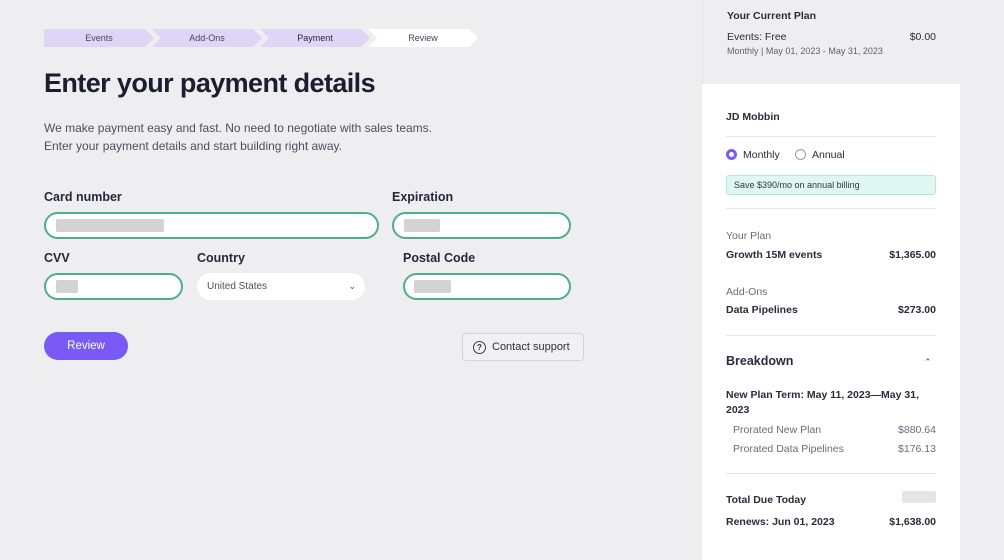  Describe the element at coordinates (805, 51) in the screenshot. I see `current-plan-period: Monthly | May 01, 2023 - May 31, 2023` at that location.